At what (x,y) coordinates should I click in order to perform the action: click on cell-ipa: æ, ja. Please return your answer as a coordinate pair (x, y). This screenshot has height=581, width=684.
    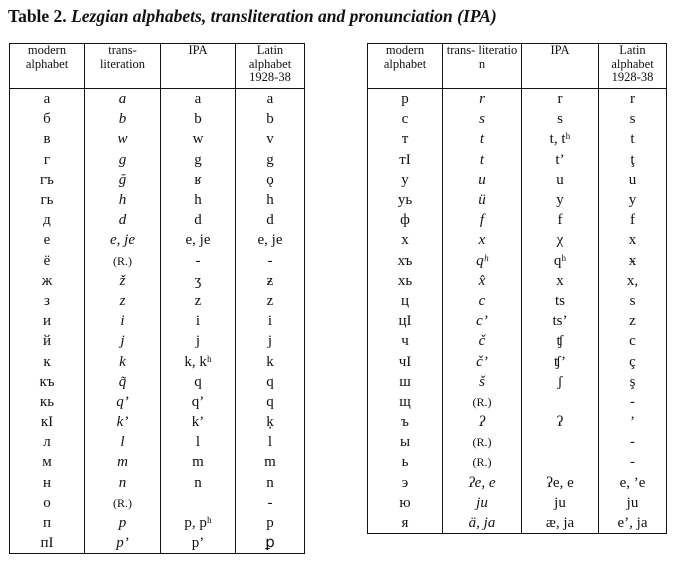
    Looking at the image, I should click on (560, 523).